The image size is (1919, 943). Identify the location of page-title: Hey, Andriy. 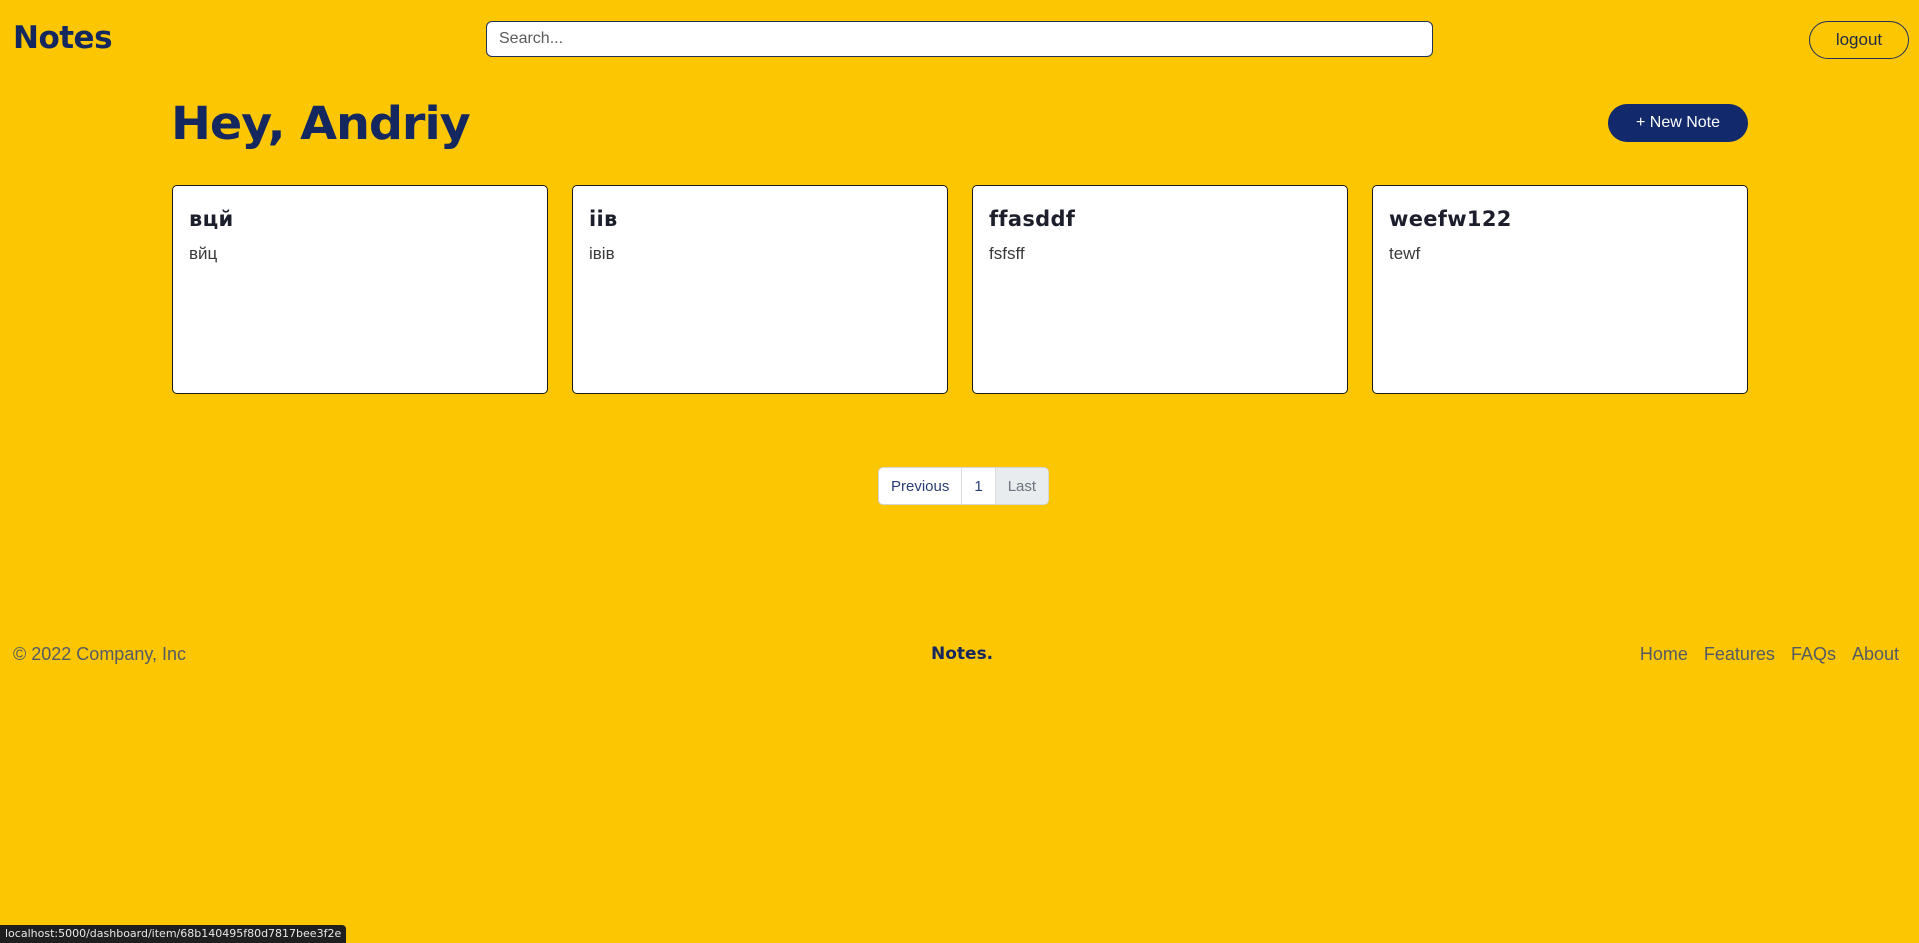
(321, 123).